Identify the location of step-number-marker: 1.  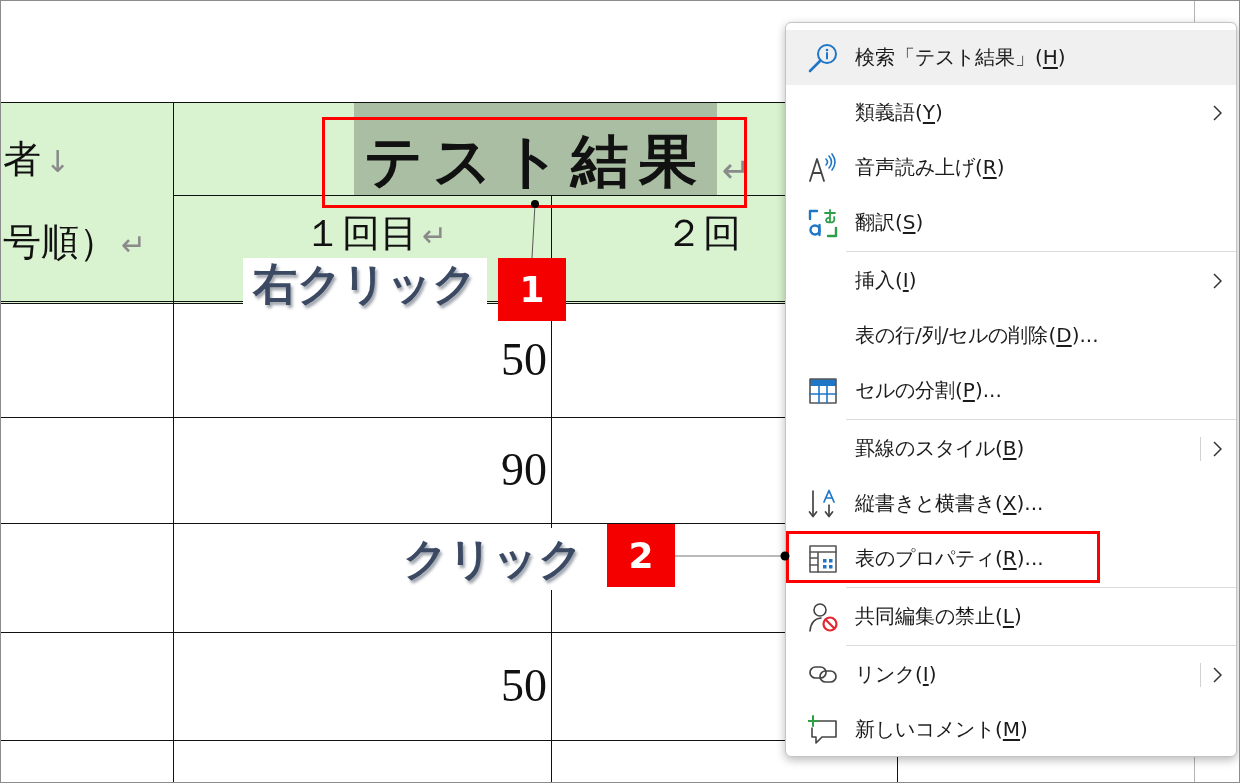
(532, 289).